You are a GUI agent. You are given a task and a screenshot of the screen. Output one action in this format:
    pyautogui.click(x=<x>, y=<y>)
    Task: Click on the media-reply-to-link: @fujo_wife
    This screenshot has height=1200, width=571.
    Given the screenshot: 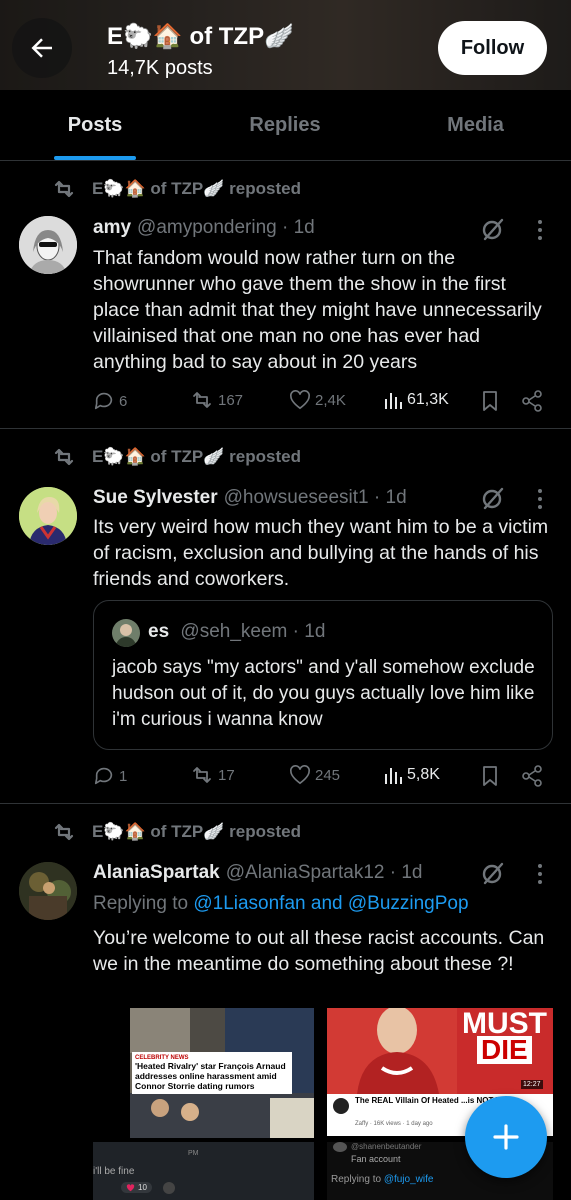 What is the action you would take?
    pyautogui.click(x=408, y=1179)
    